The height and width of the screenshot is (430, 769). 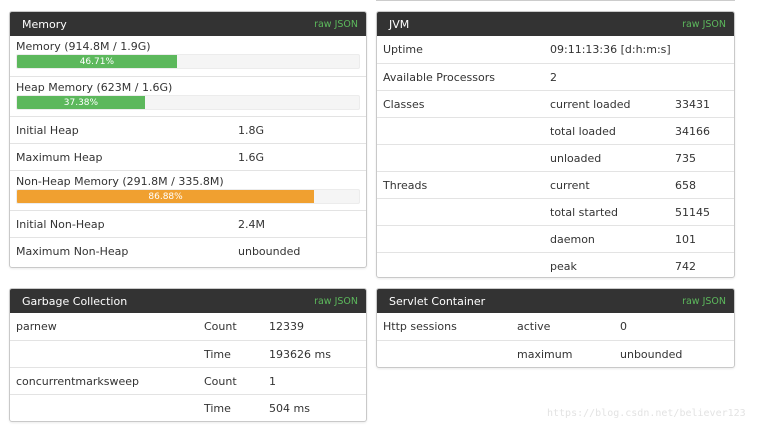 I want to click on http-sessions-maximum-row: maximum unbounded, so click(x=555, y=353).